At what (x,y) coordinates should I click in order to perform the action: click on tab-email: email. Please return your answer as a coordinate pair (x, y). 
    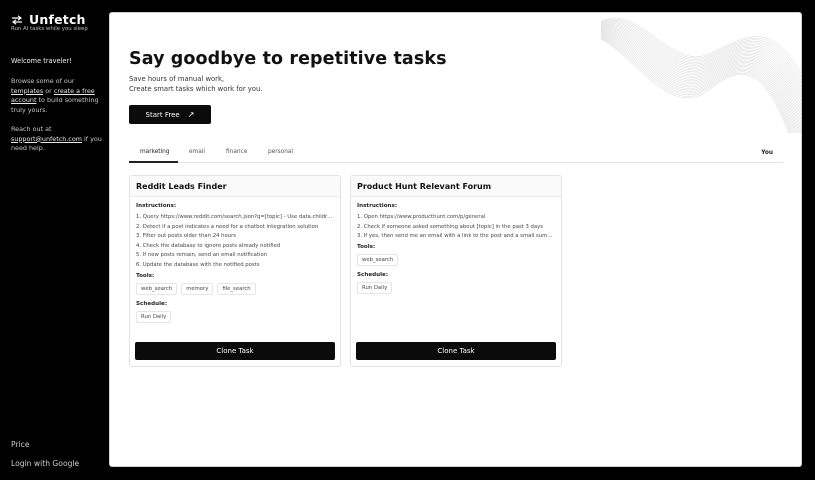
    Looking at the image, I should click on (197, 152).